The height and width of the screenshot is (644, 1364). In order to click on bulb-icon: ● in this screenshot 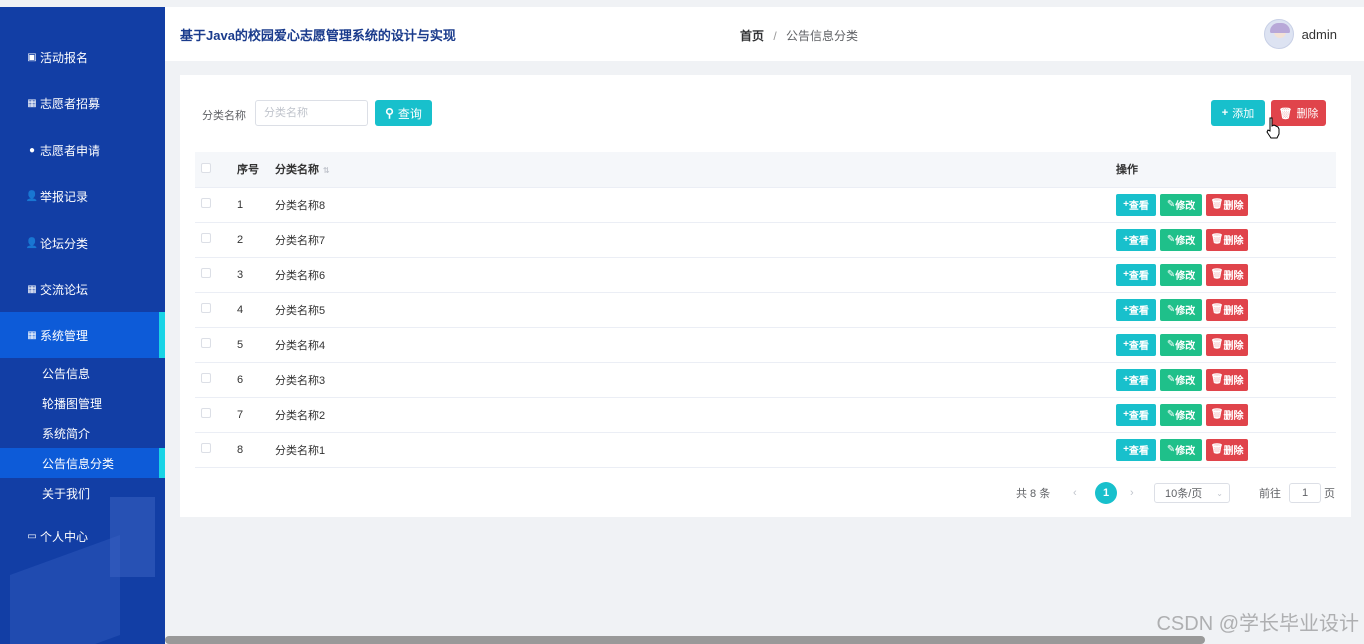, I will do `click(32, 150)`.